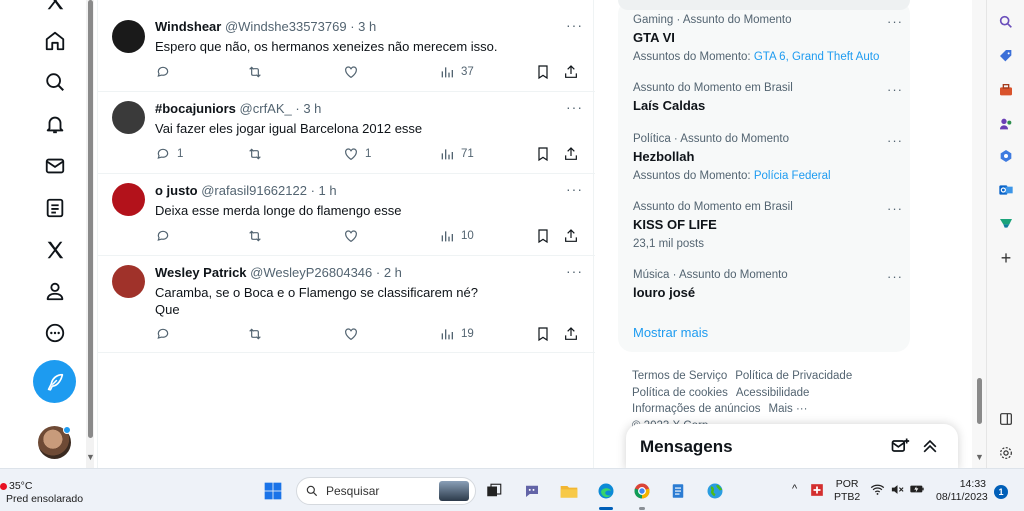 This screenshot has width=1024, height=511. What do you see at coordinates (897, 489) in the screenshot?
I see `volume-muted-icon` at bounding box center [897, 489].